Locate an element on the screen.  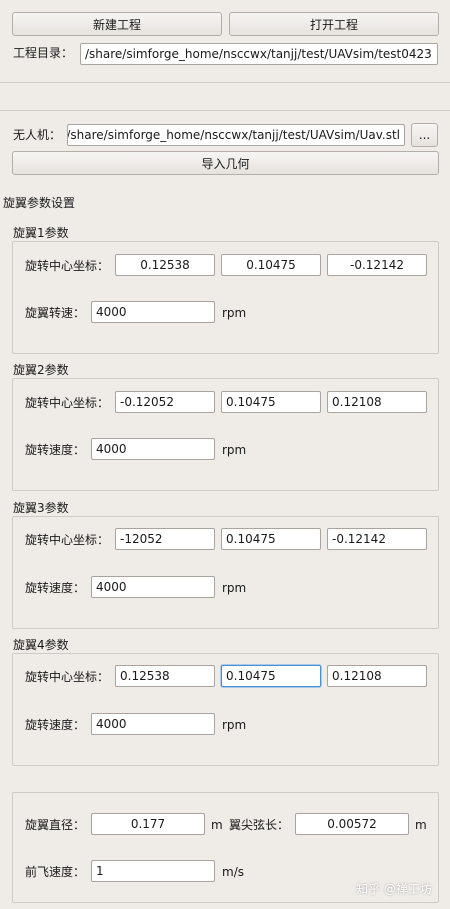
rotor4-title: 旋翼4参数 is located at coordinates (41, 645).